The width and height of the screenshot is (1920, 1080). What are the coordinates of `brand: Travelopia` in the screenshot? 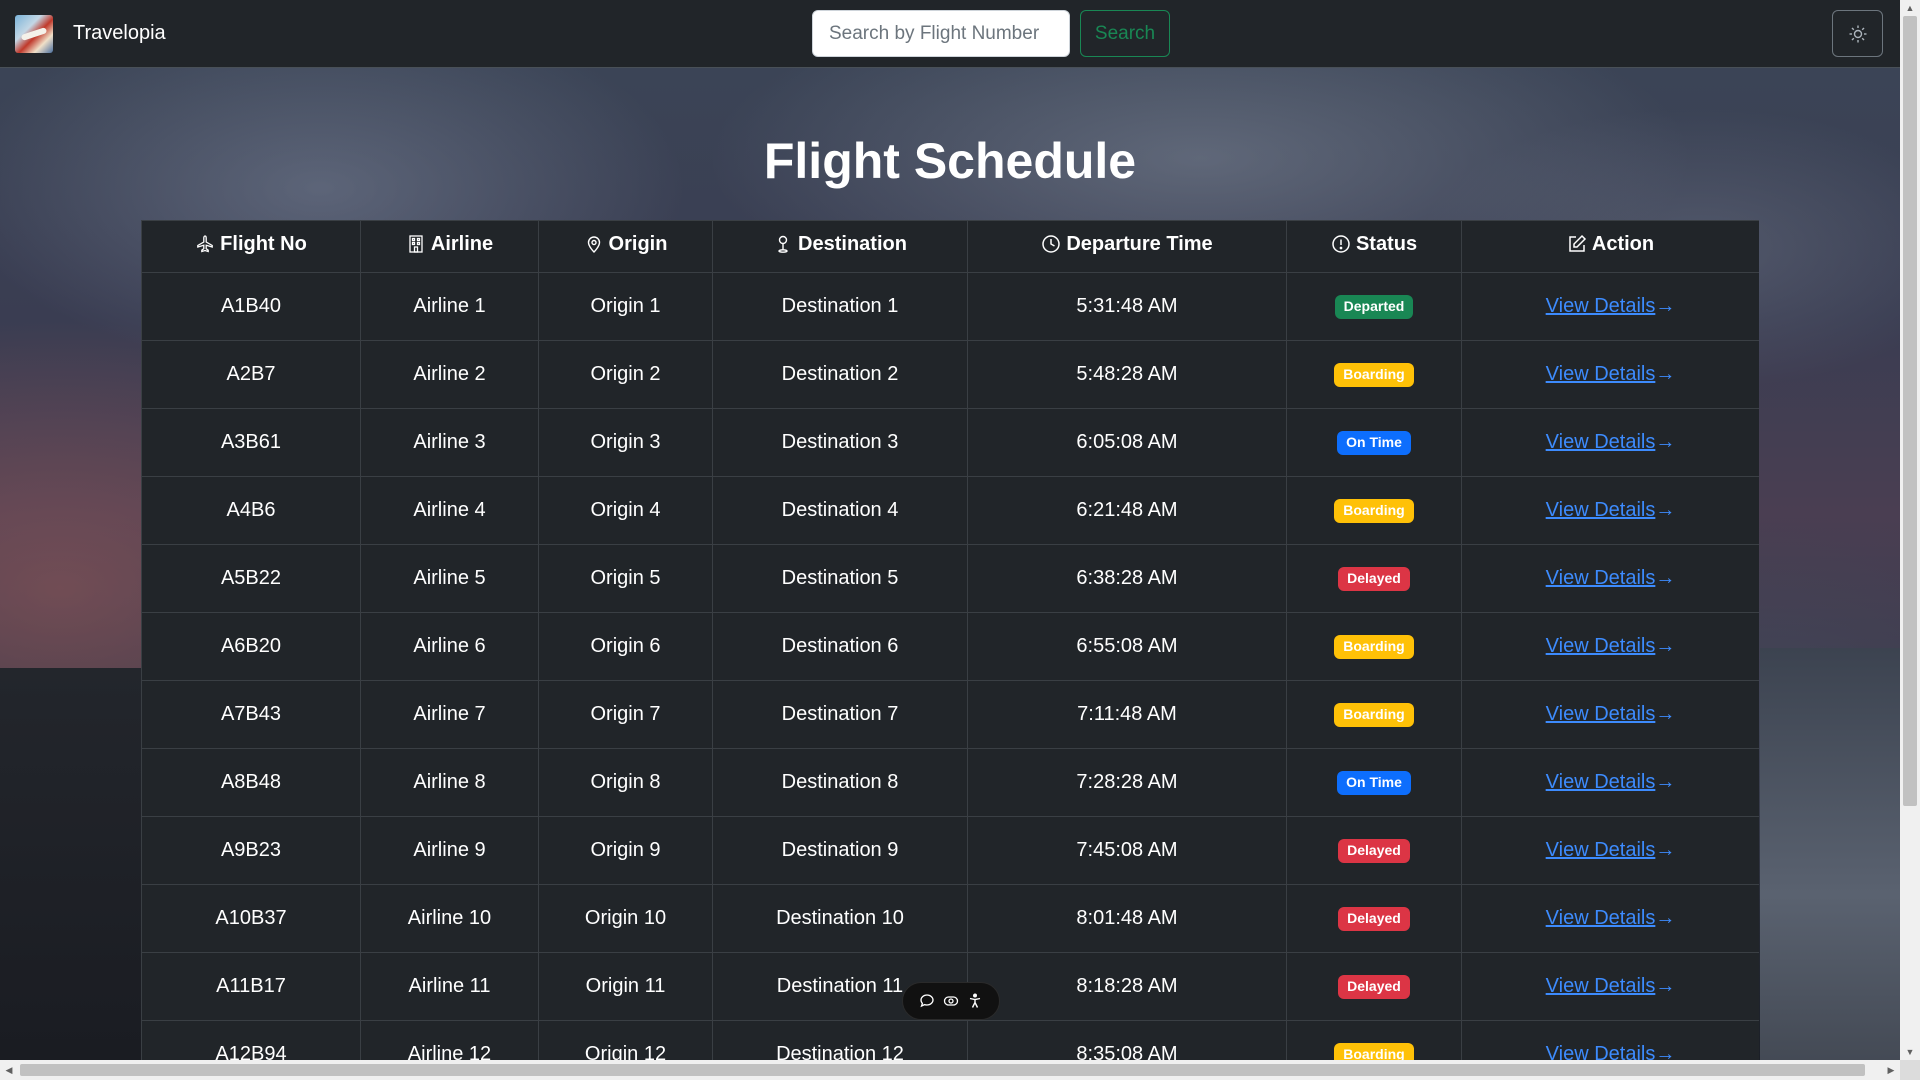 It's located at (90, 33).